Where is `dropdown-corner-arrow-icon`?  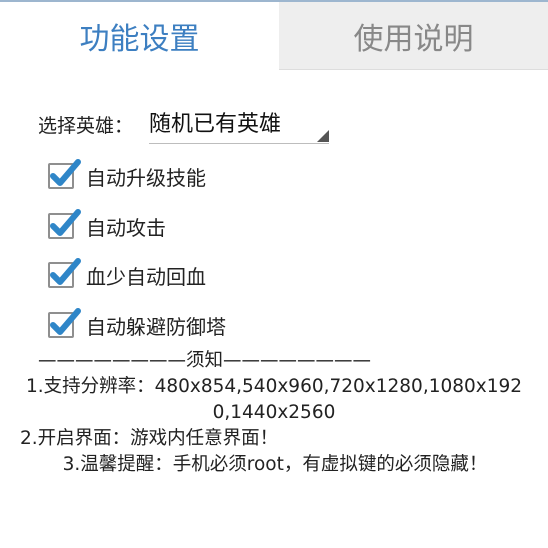
dropdown-corner-arrow-icon is located at coordinates (323, 136).